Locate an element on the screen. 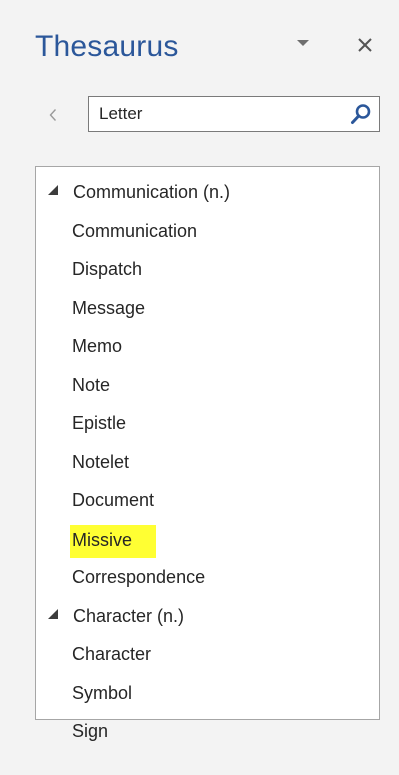 Image resolution: width=399 pixels, height=775 pixels. pane-title: Thesaurus is located at coordinates (107, 46).